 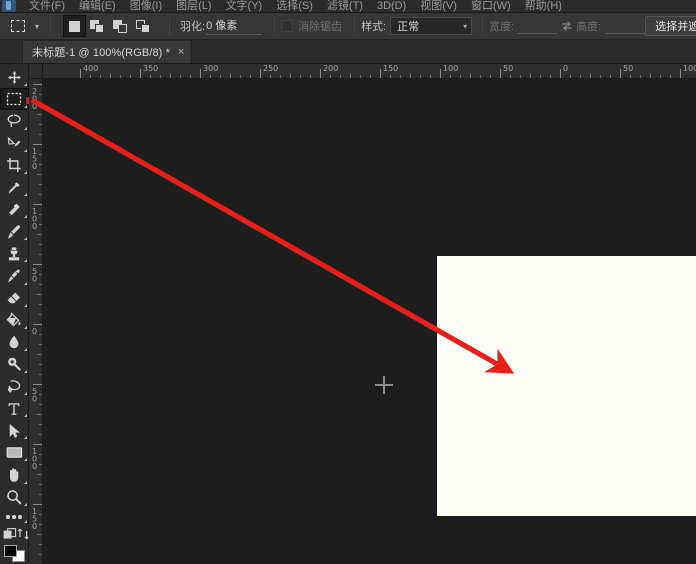 I want to click on intersect-with-selection-button, so click(x=143, y=26).